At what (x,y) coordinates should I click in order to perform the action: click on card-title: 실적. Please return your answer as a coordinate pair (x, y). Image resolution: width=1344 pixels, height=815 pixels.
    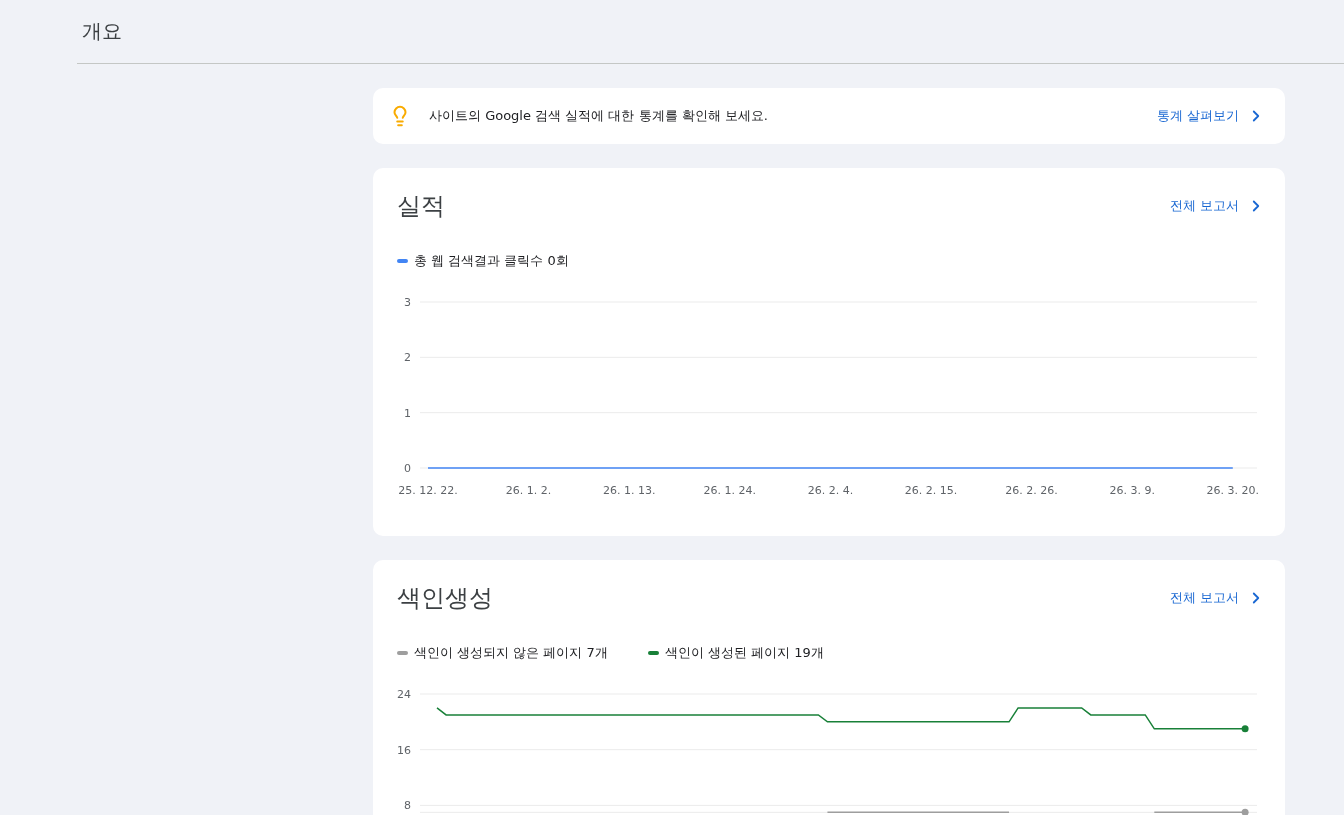
    Looking at the image, I should click on (421, 206).